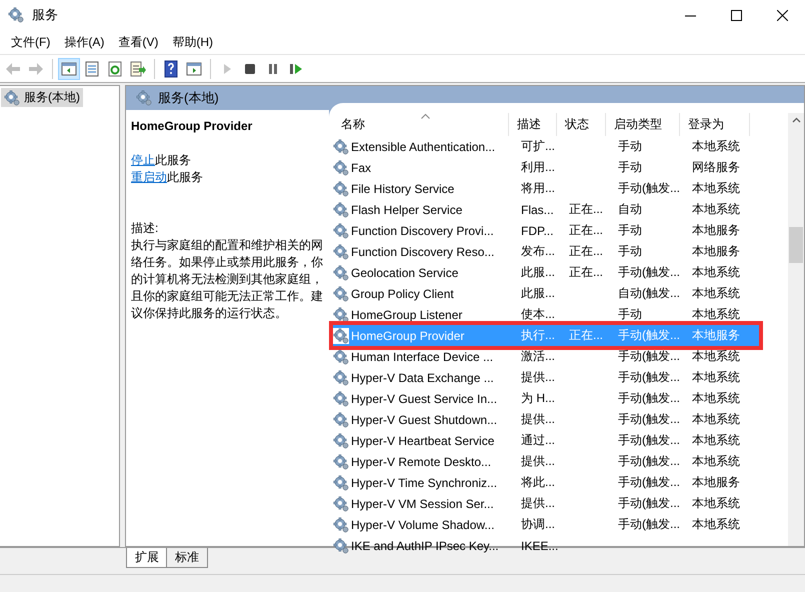  What do you see at coordinates (546, 146) in the screenshot?
I see `service-row: Extensible Authentication... 可扩... 手动 本地系统` at bounding box center [546, 146].